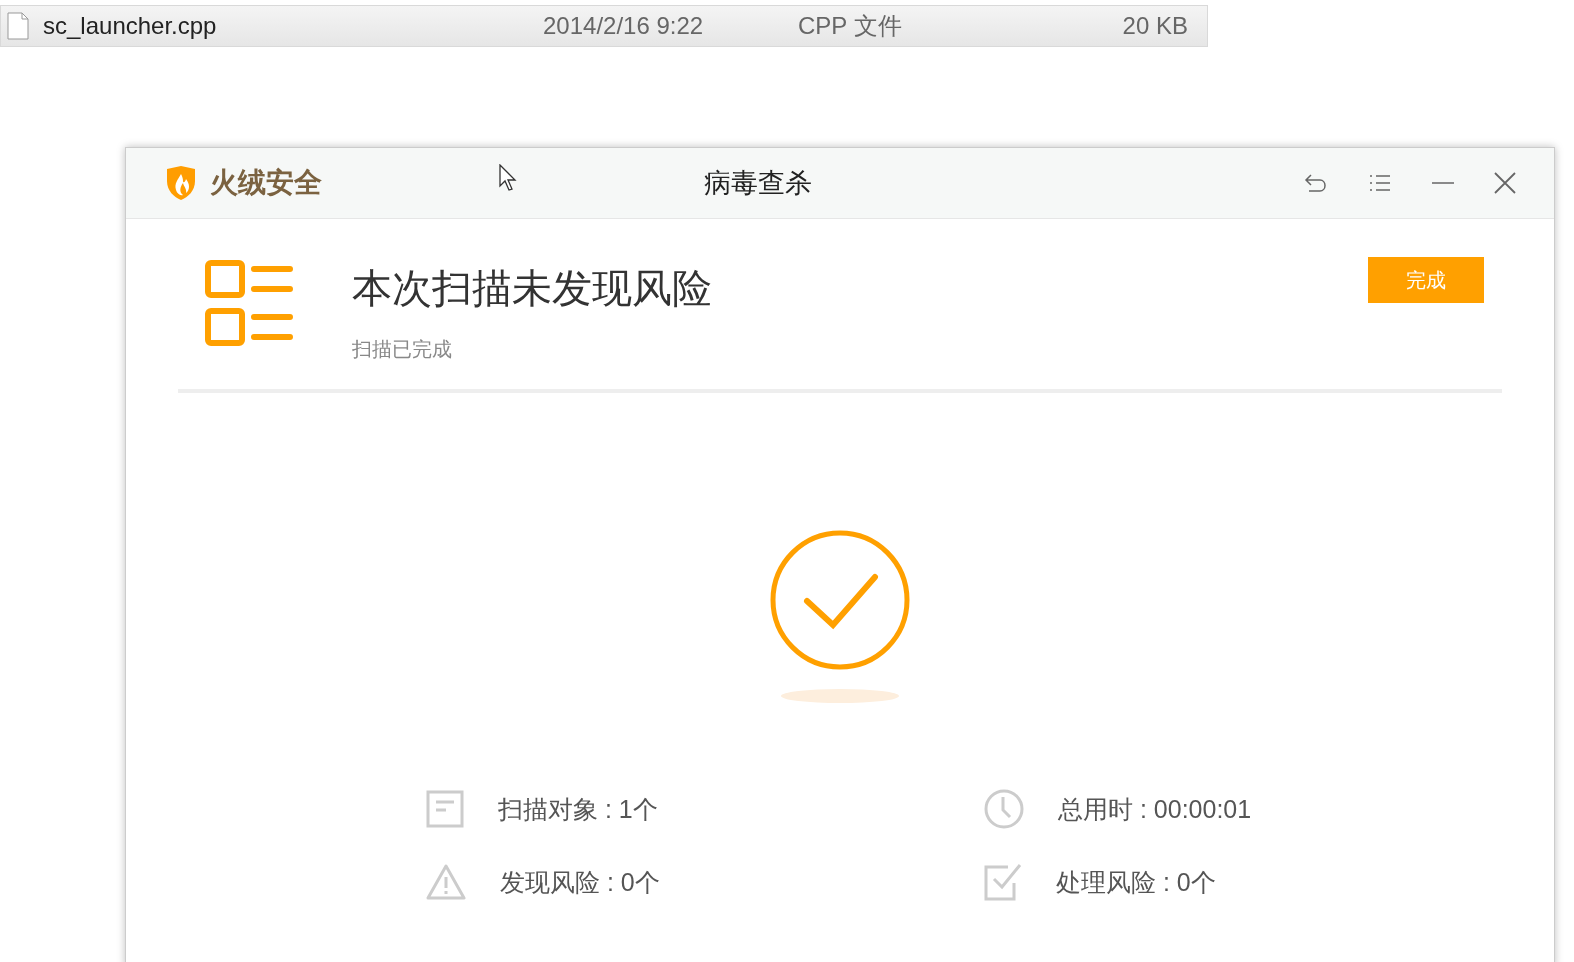 This screenshot has width=1574, height=962. Describe the element at coordinates (1004, 809) in the screenshot. I see `clock-icon` at that location.